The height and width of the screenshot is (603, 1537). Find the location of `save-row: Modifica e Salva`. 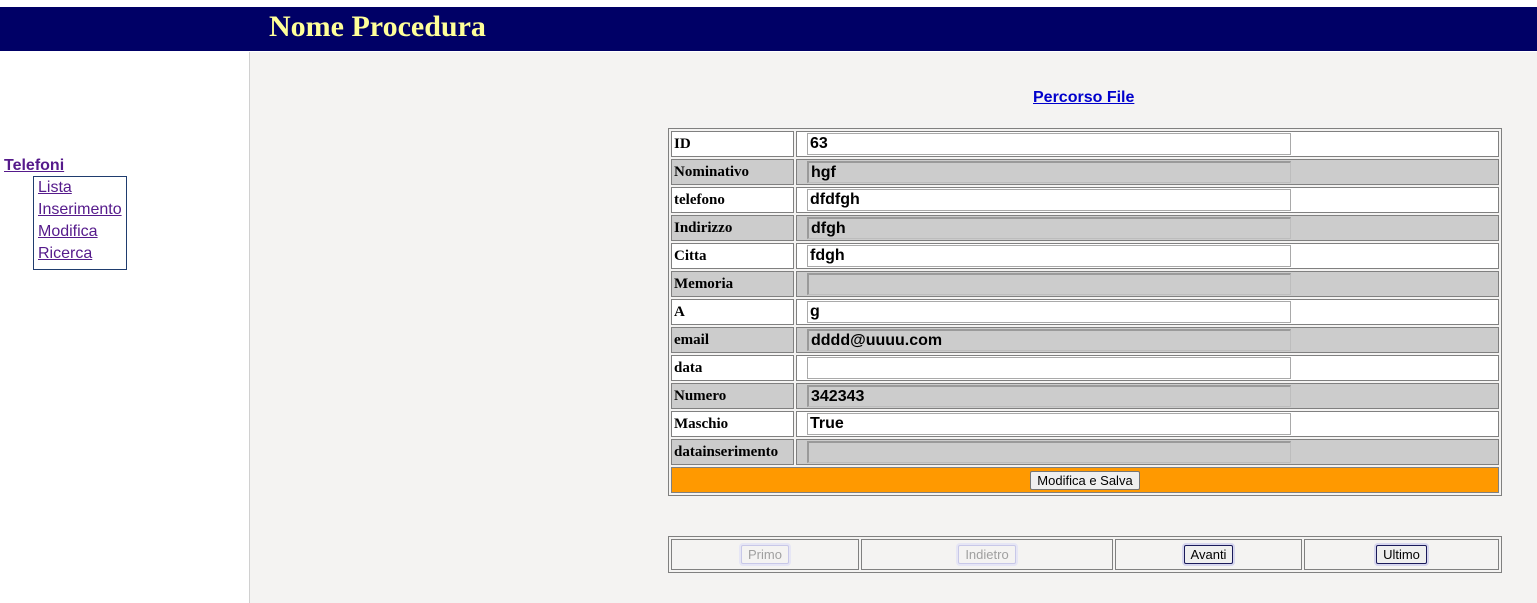

save-row: Modifica e Salva is located at coordinates (1085, 480).